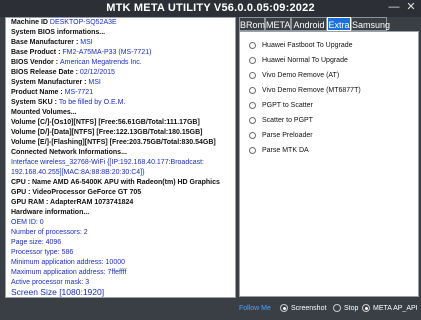 The height and width of the screenshot is (320, 421). I want to click on log-line: Number of processors: 2, so click(49, 232).